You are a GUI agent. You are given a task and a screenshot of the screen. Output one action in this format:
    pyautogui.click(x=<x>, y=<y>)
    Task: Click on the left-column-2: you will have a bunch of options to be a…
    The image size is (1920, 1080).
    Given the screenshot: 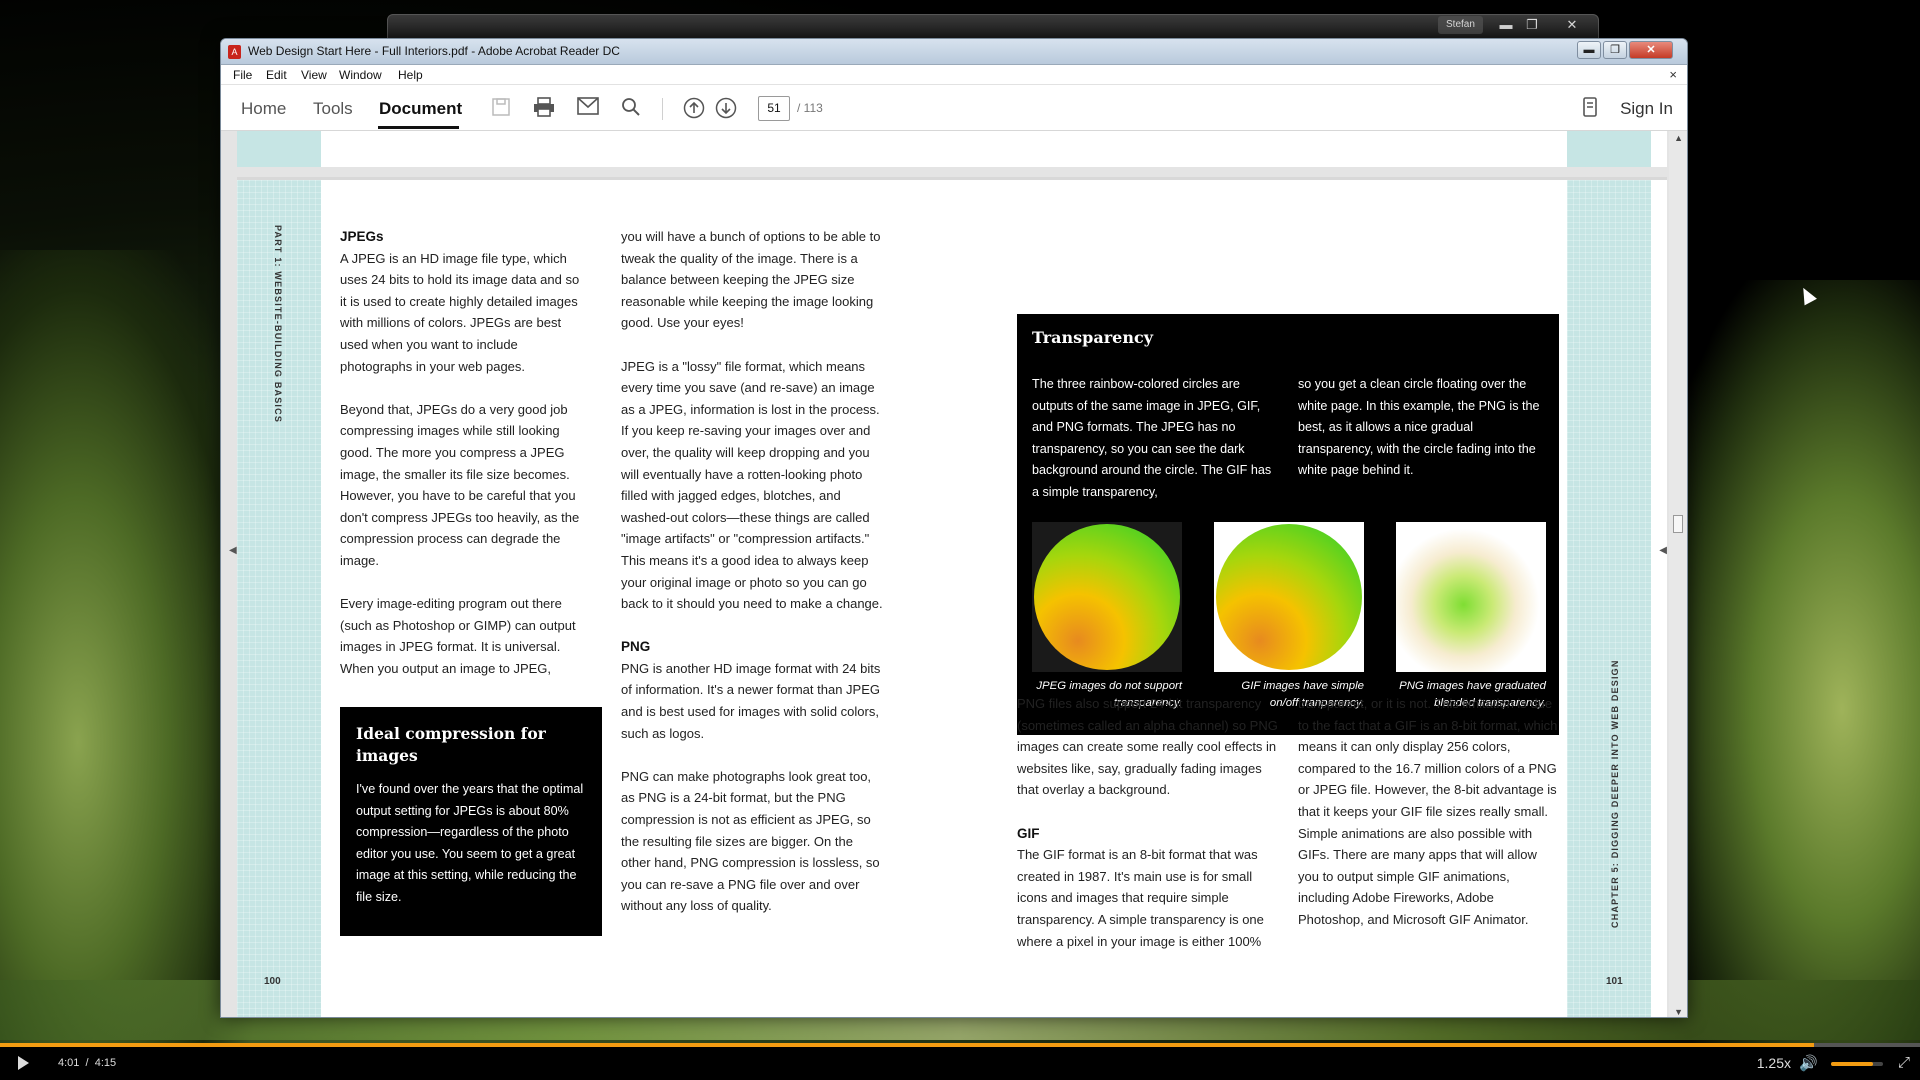 What is the action you would take?
    pyautogui.click(x=752, y=582)
    